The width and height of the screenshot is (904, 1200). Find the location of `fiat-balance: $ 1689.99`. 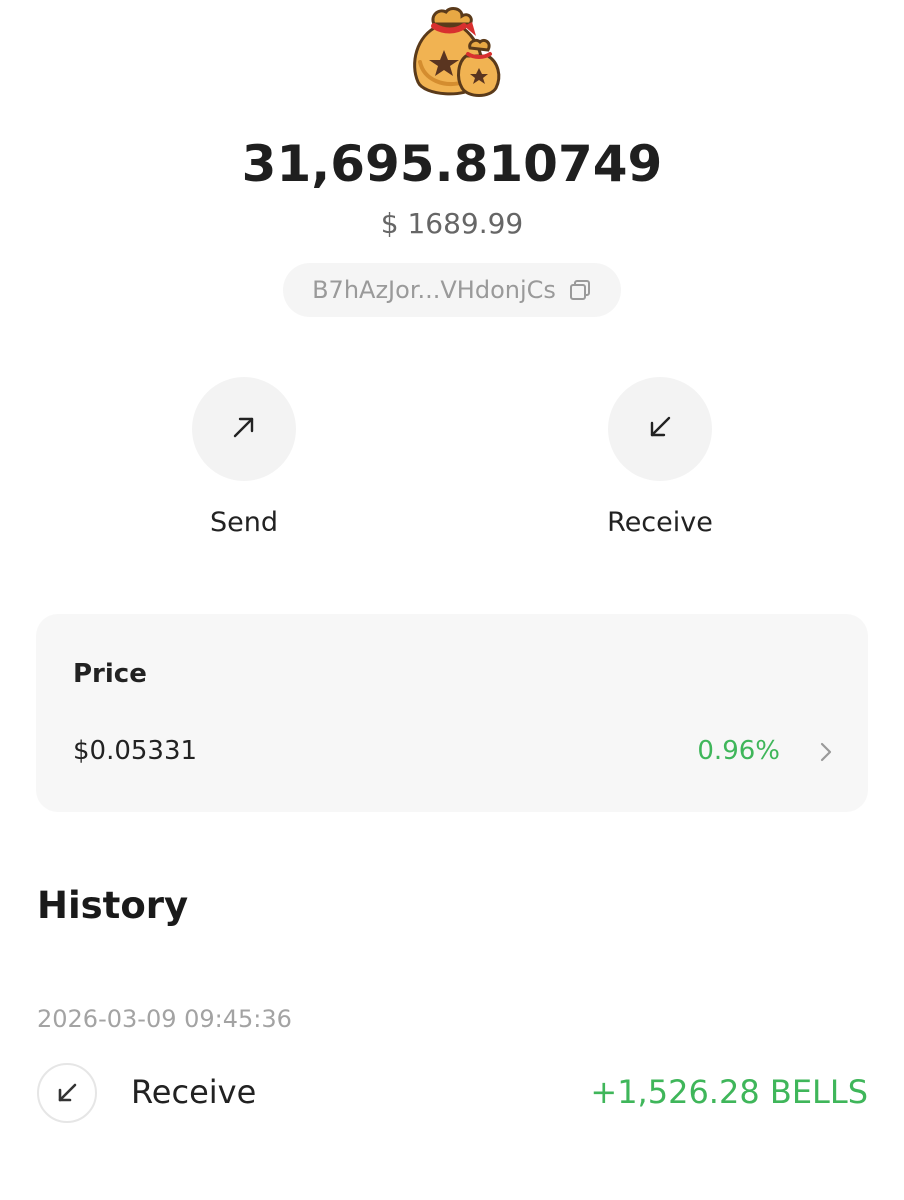

fiat-balance: $ 1689.99 is located at coordinates (452, 223).